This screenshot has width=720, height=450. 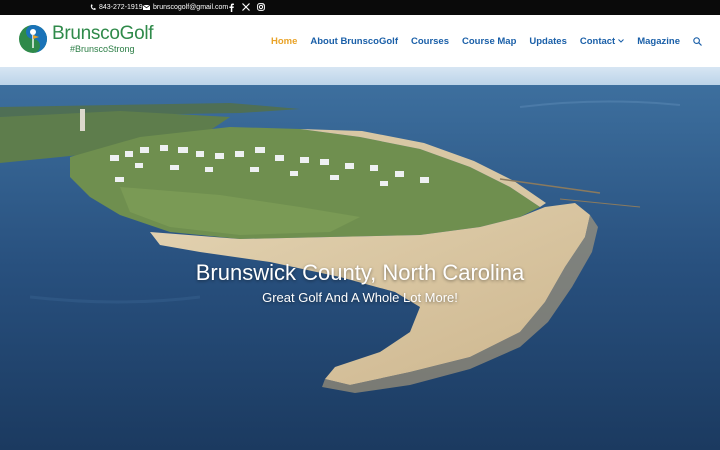 I want to click on nav-updates: Updates, so click(x=547, y=41).